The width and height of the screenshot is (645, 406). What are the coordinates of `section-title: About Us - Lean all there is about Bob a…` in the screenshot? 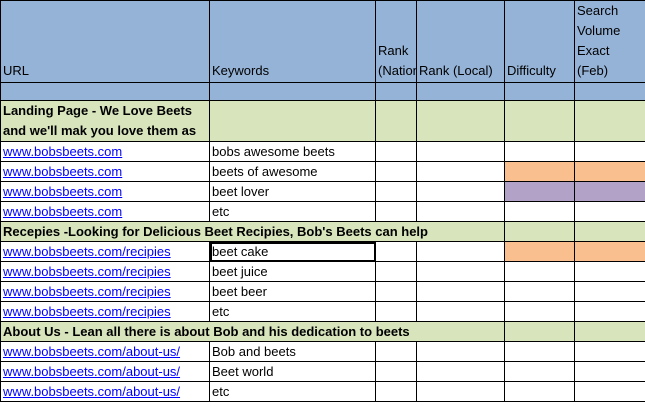 It's located at (252, 331).